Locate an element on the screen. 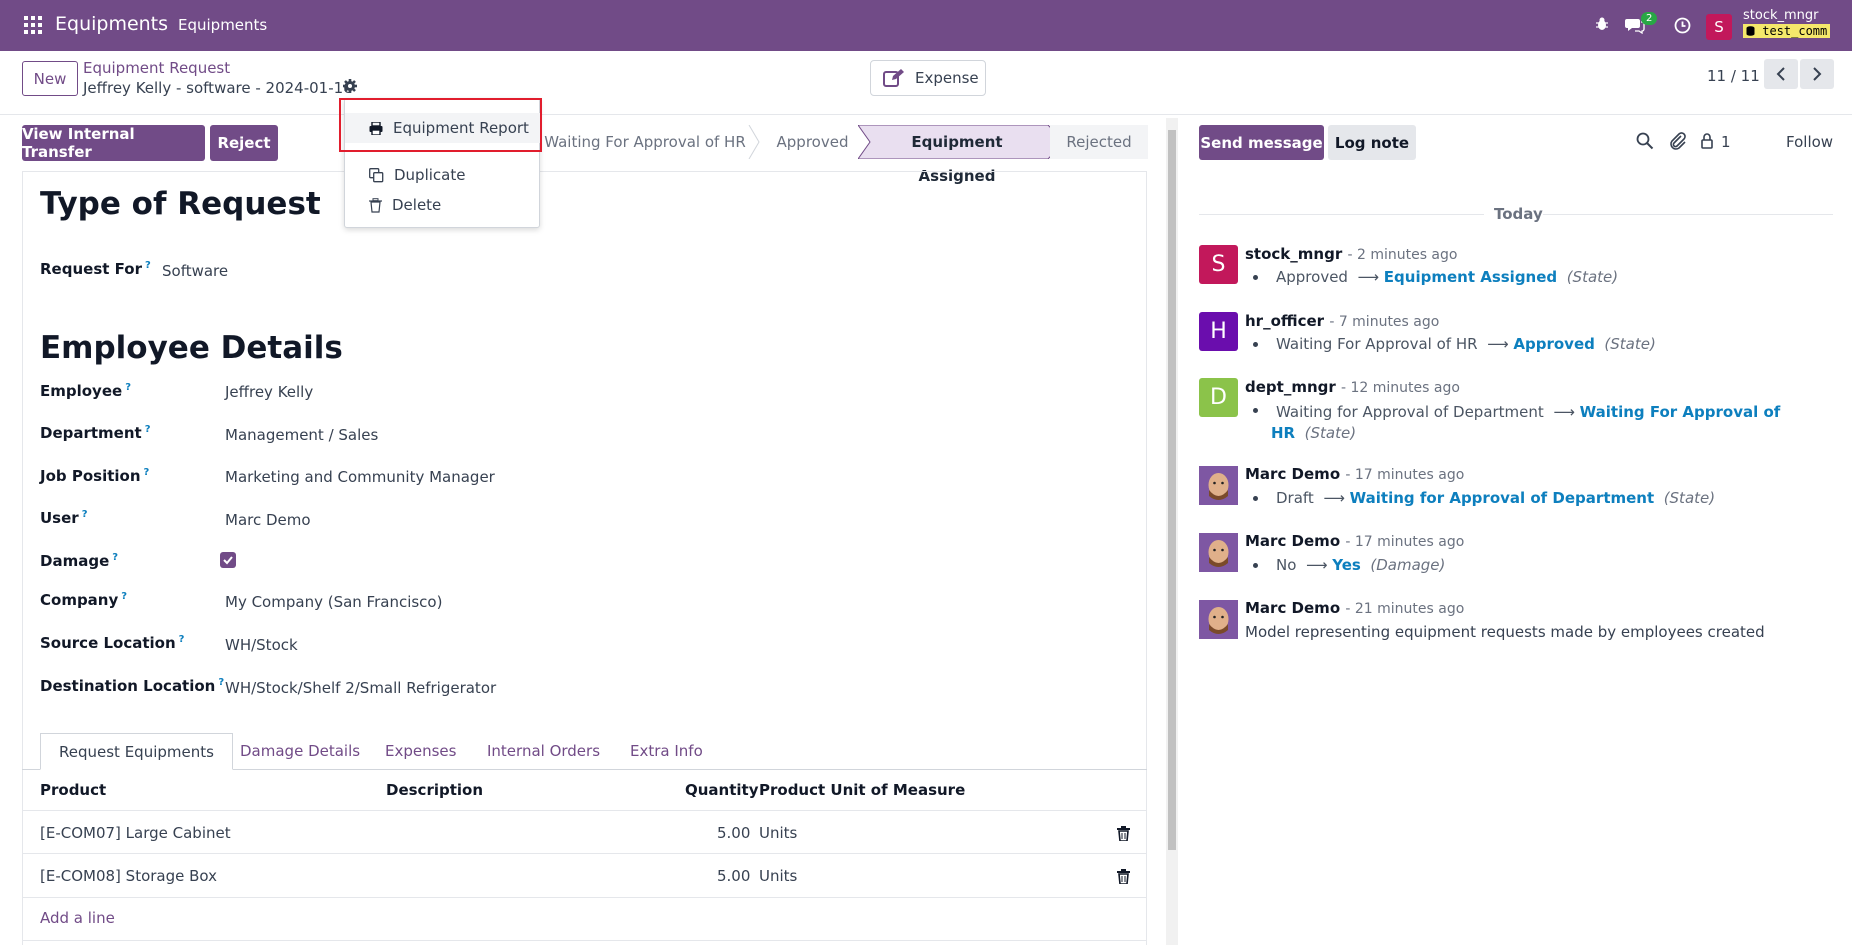 This screenshot has height=945, width=1852. value-employee: Jeffrey Kelly is located at coordinates (269, 392).